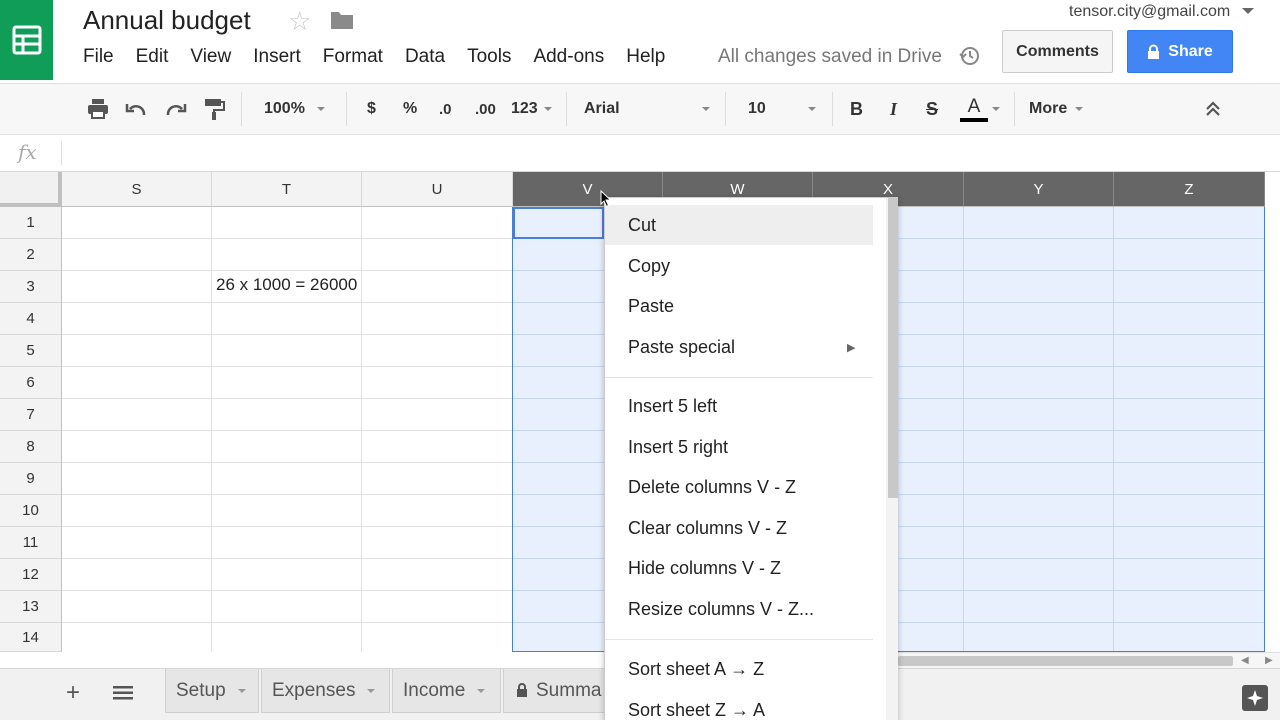 Image resolution: width=1280 pixels, height=720 pixels. What do you see at coordinates (1039, 189) in the screenshot?
I see `column-header-y: Y` at bounding box center [1039, 189].